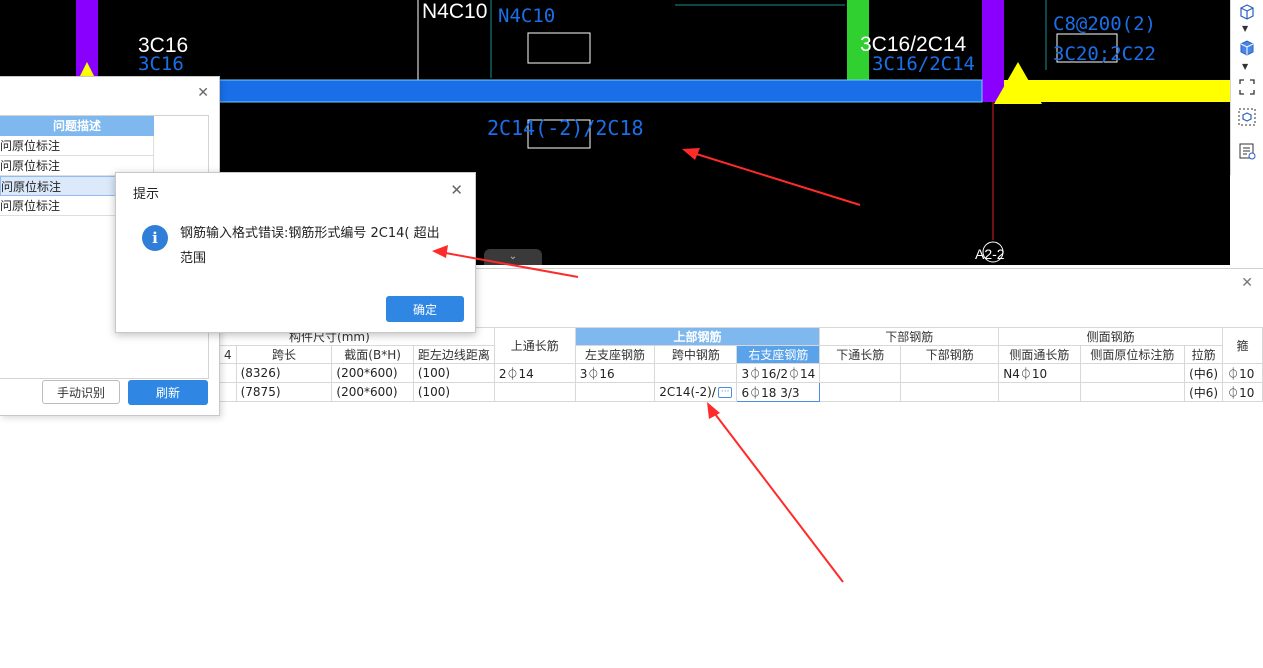 The image size is (1263, 668). I want to click on mid-span-value: 2C14(-2)/, so click(687, 392).